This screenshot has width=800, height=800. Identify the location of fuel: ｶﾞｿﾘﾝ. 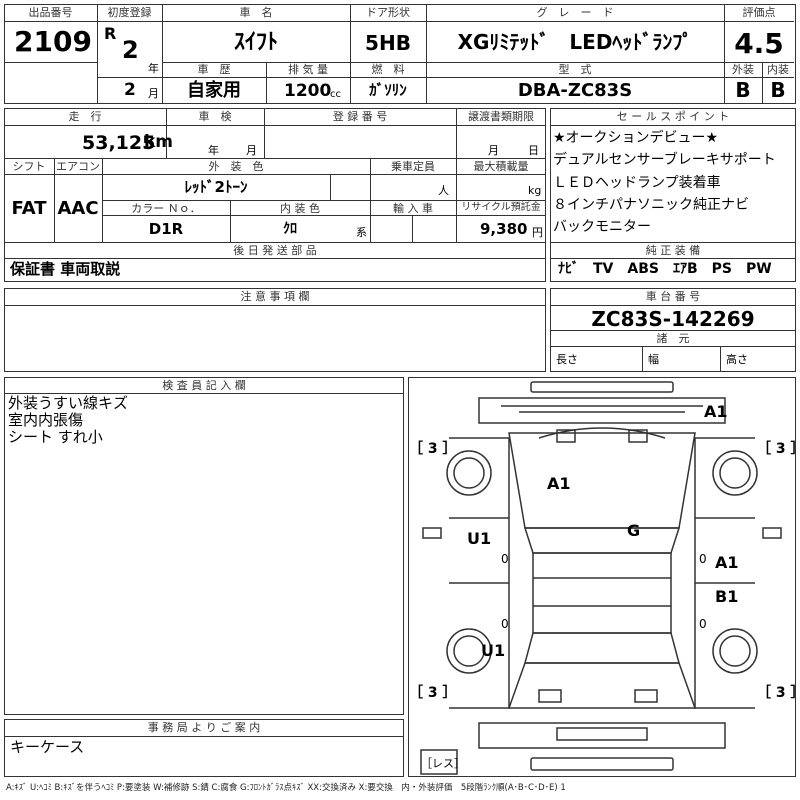
(388, 90).